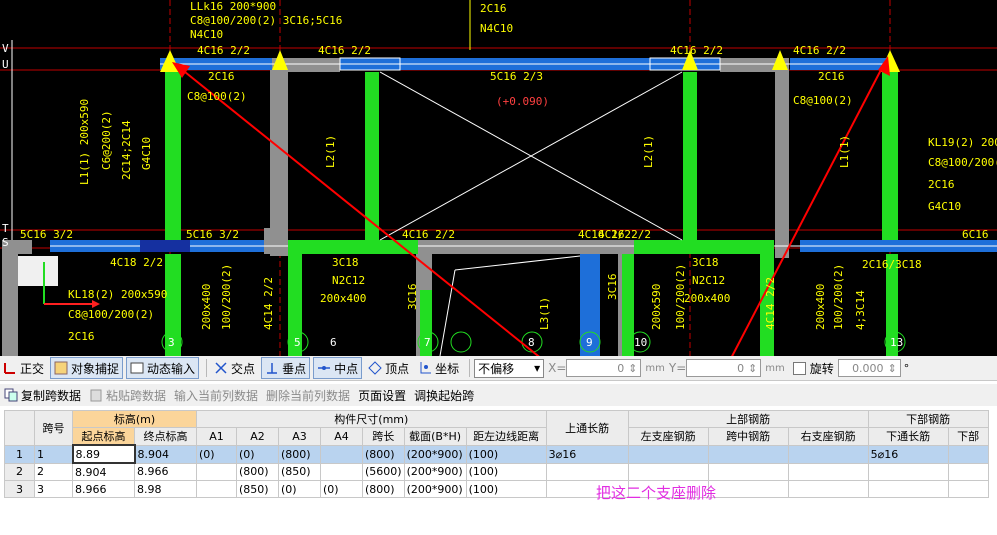 The image size is (997, 535). Describe the element at coordinates (444, 395) in the screenshot. I see `swap-start-span-button: 调换起始跨` at that location.